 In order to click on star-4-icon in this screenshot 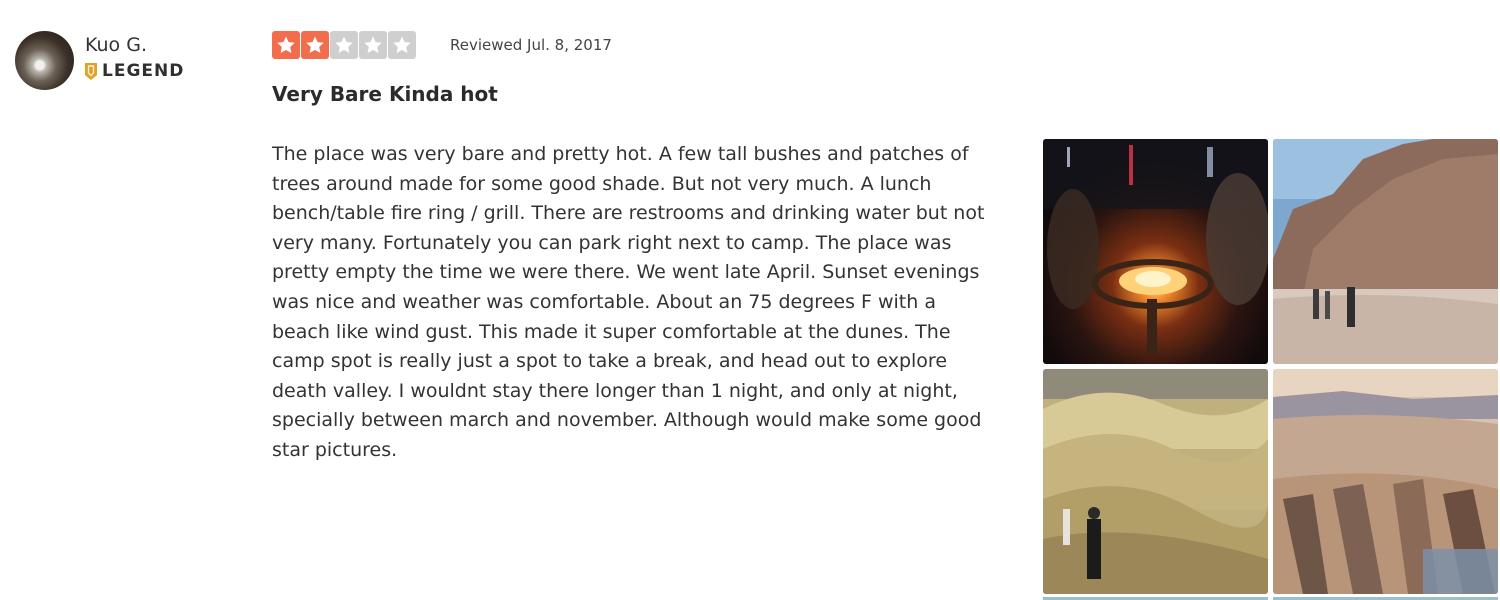, I will do `click(373, 45)`.